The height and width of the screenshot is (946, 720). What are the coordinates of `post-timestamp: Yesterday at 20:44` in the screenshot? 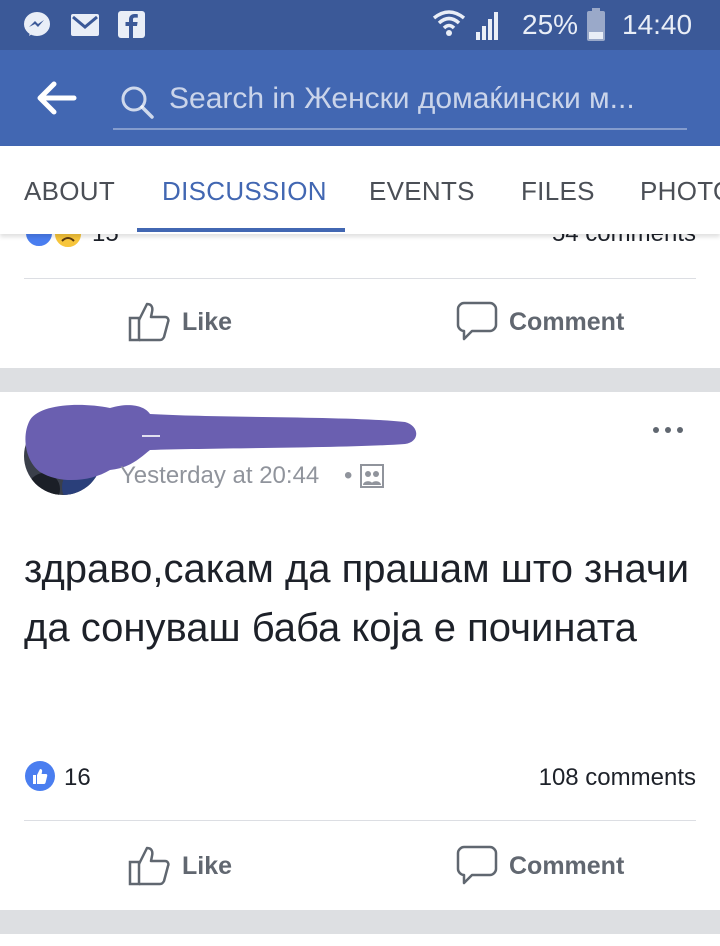 It's located at (219, 476).